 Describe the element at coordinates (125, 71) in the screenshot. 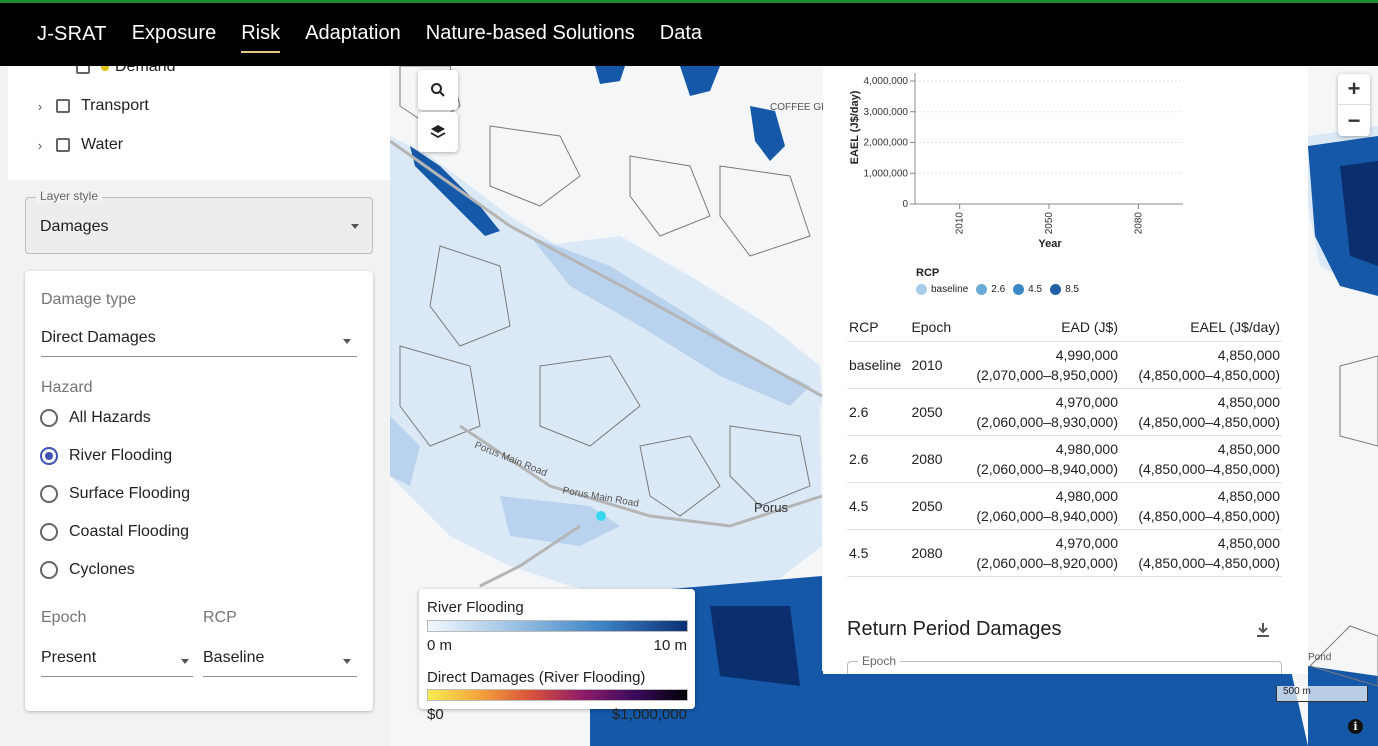

I see `tree-item-demand: Demand` at that location.